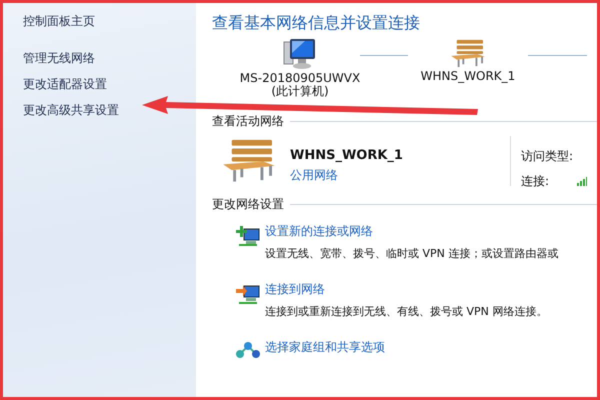 The image size is (600, 400). Describe the element at coordinates (65, 84) in the screenshot. I see `sidebar-link: 更改适配器设置` at that location.